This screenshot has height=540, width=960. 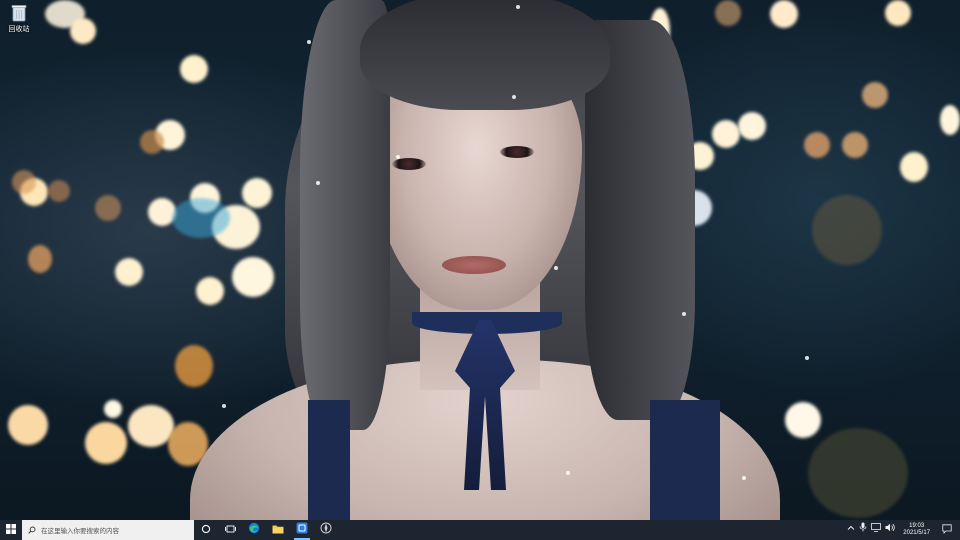 I want to click on cortana-circle-icon, so click(x=206, y=530).